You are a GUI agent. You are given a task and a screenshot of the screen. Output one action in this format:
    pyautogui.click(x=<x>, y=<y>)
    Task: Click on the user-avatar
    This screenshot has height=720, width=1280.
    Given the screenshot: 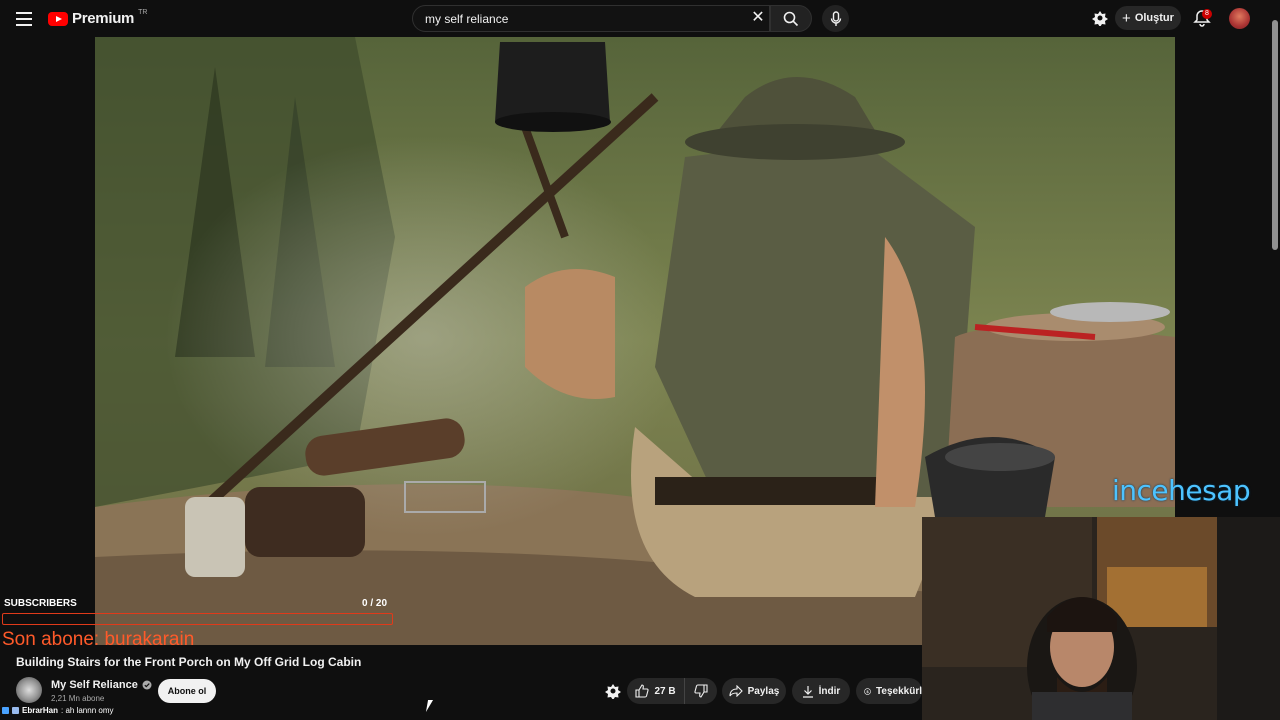 What is the action you would take?
    pyautogui.click(x=1239, y=18)
    